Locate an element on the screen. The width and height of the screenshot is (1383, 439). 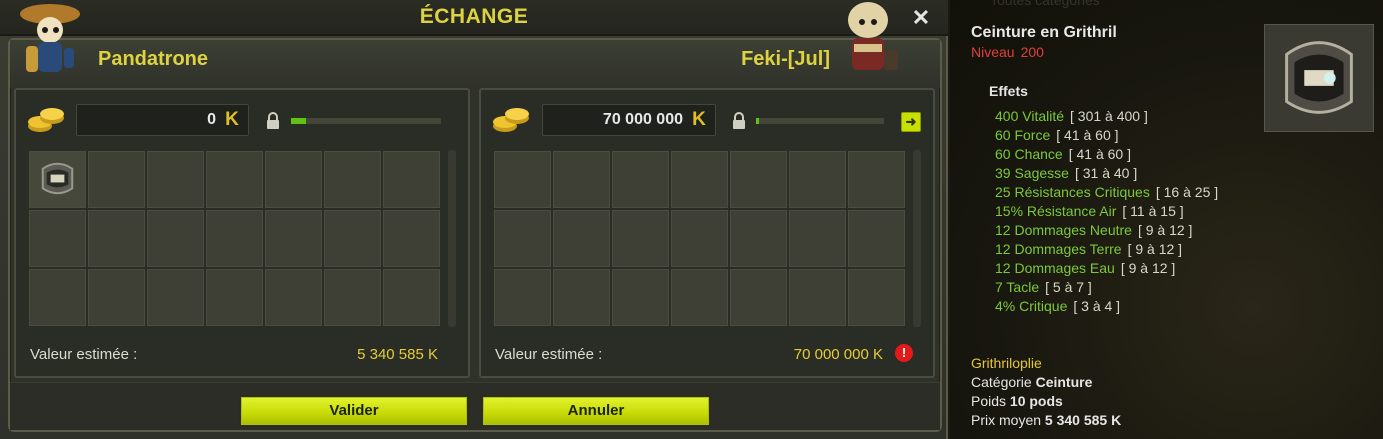
footer-ornament is located at coordinates (475, 406).